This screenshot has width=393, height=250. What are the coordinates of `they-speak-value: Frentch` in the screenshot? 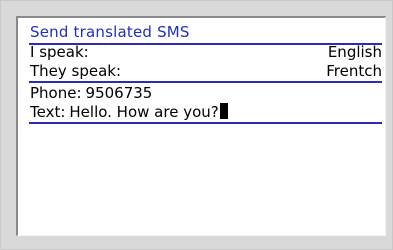 It's located at (354, 71).